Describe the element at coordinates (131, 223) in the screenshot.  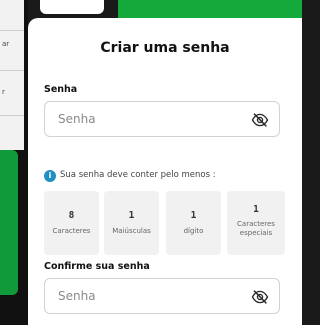
I see `requirement-chip: 1 Maiúsculas` at that location.